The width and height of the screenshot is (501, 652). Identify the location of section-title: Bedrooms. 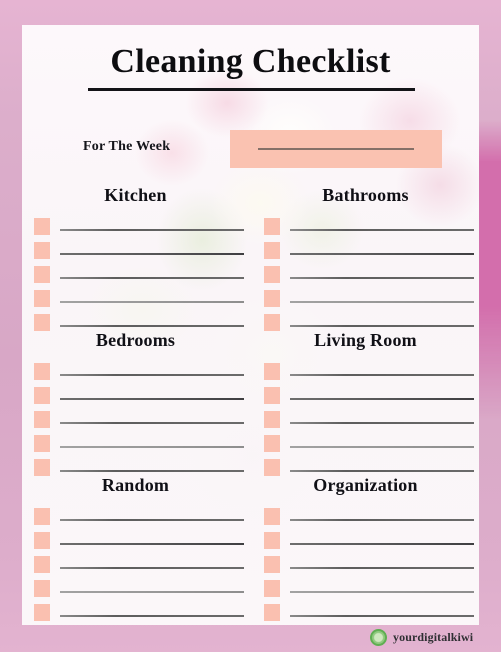
(135, 340).